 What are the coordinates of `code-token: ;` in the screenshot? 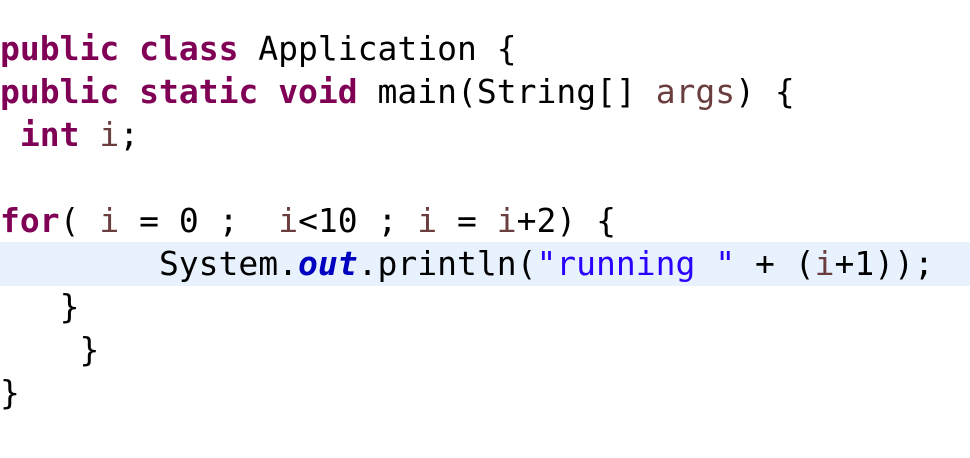 It's located at (129, 134).